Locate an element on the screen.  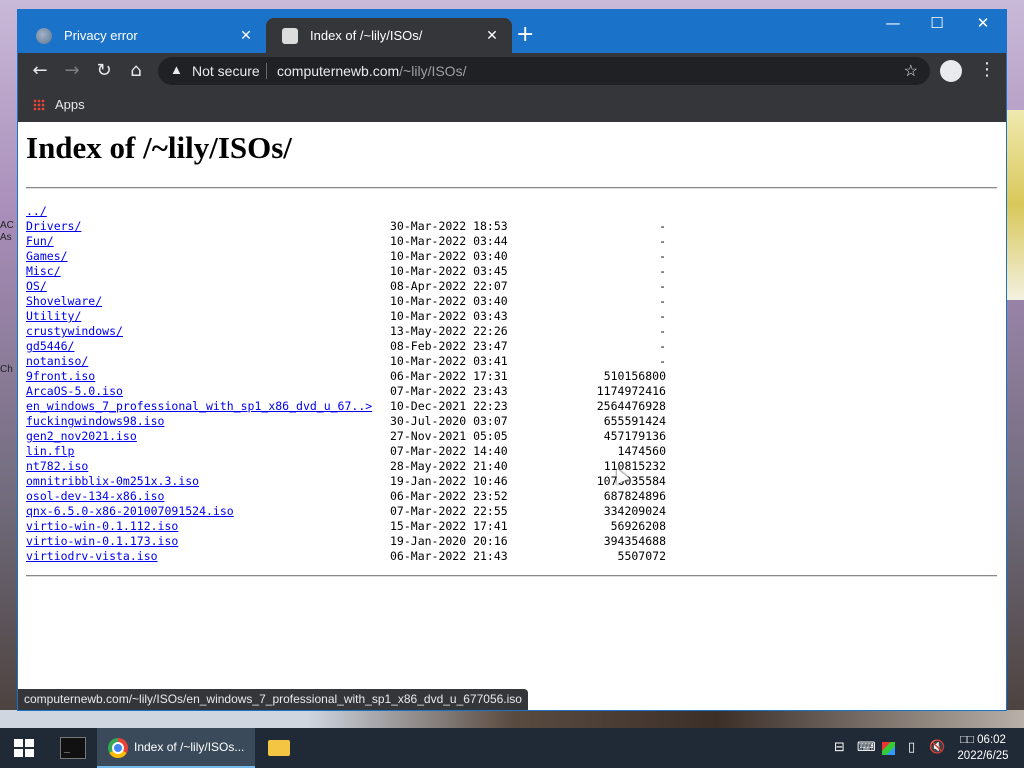
file-link: gd5446/ is located at coordinates (50, 346).